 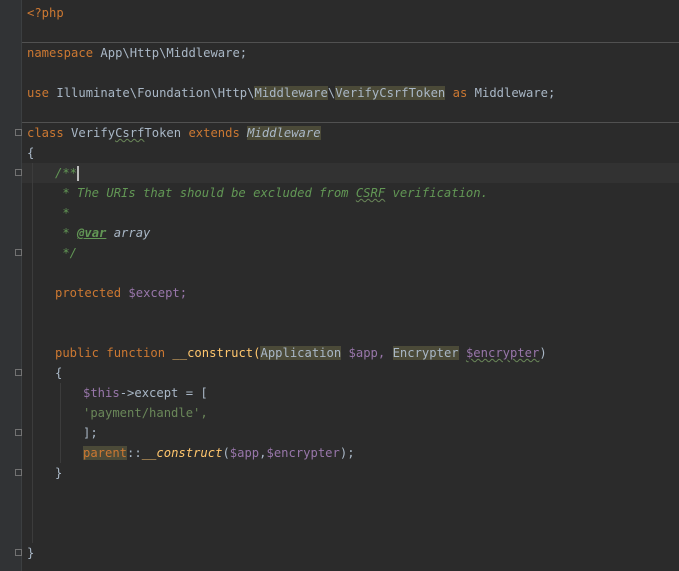 I want to click on args-open: (, so click(x=226, y=453).